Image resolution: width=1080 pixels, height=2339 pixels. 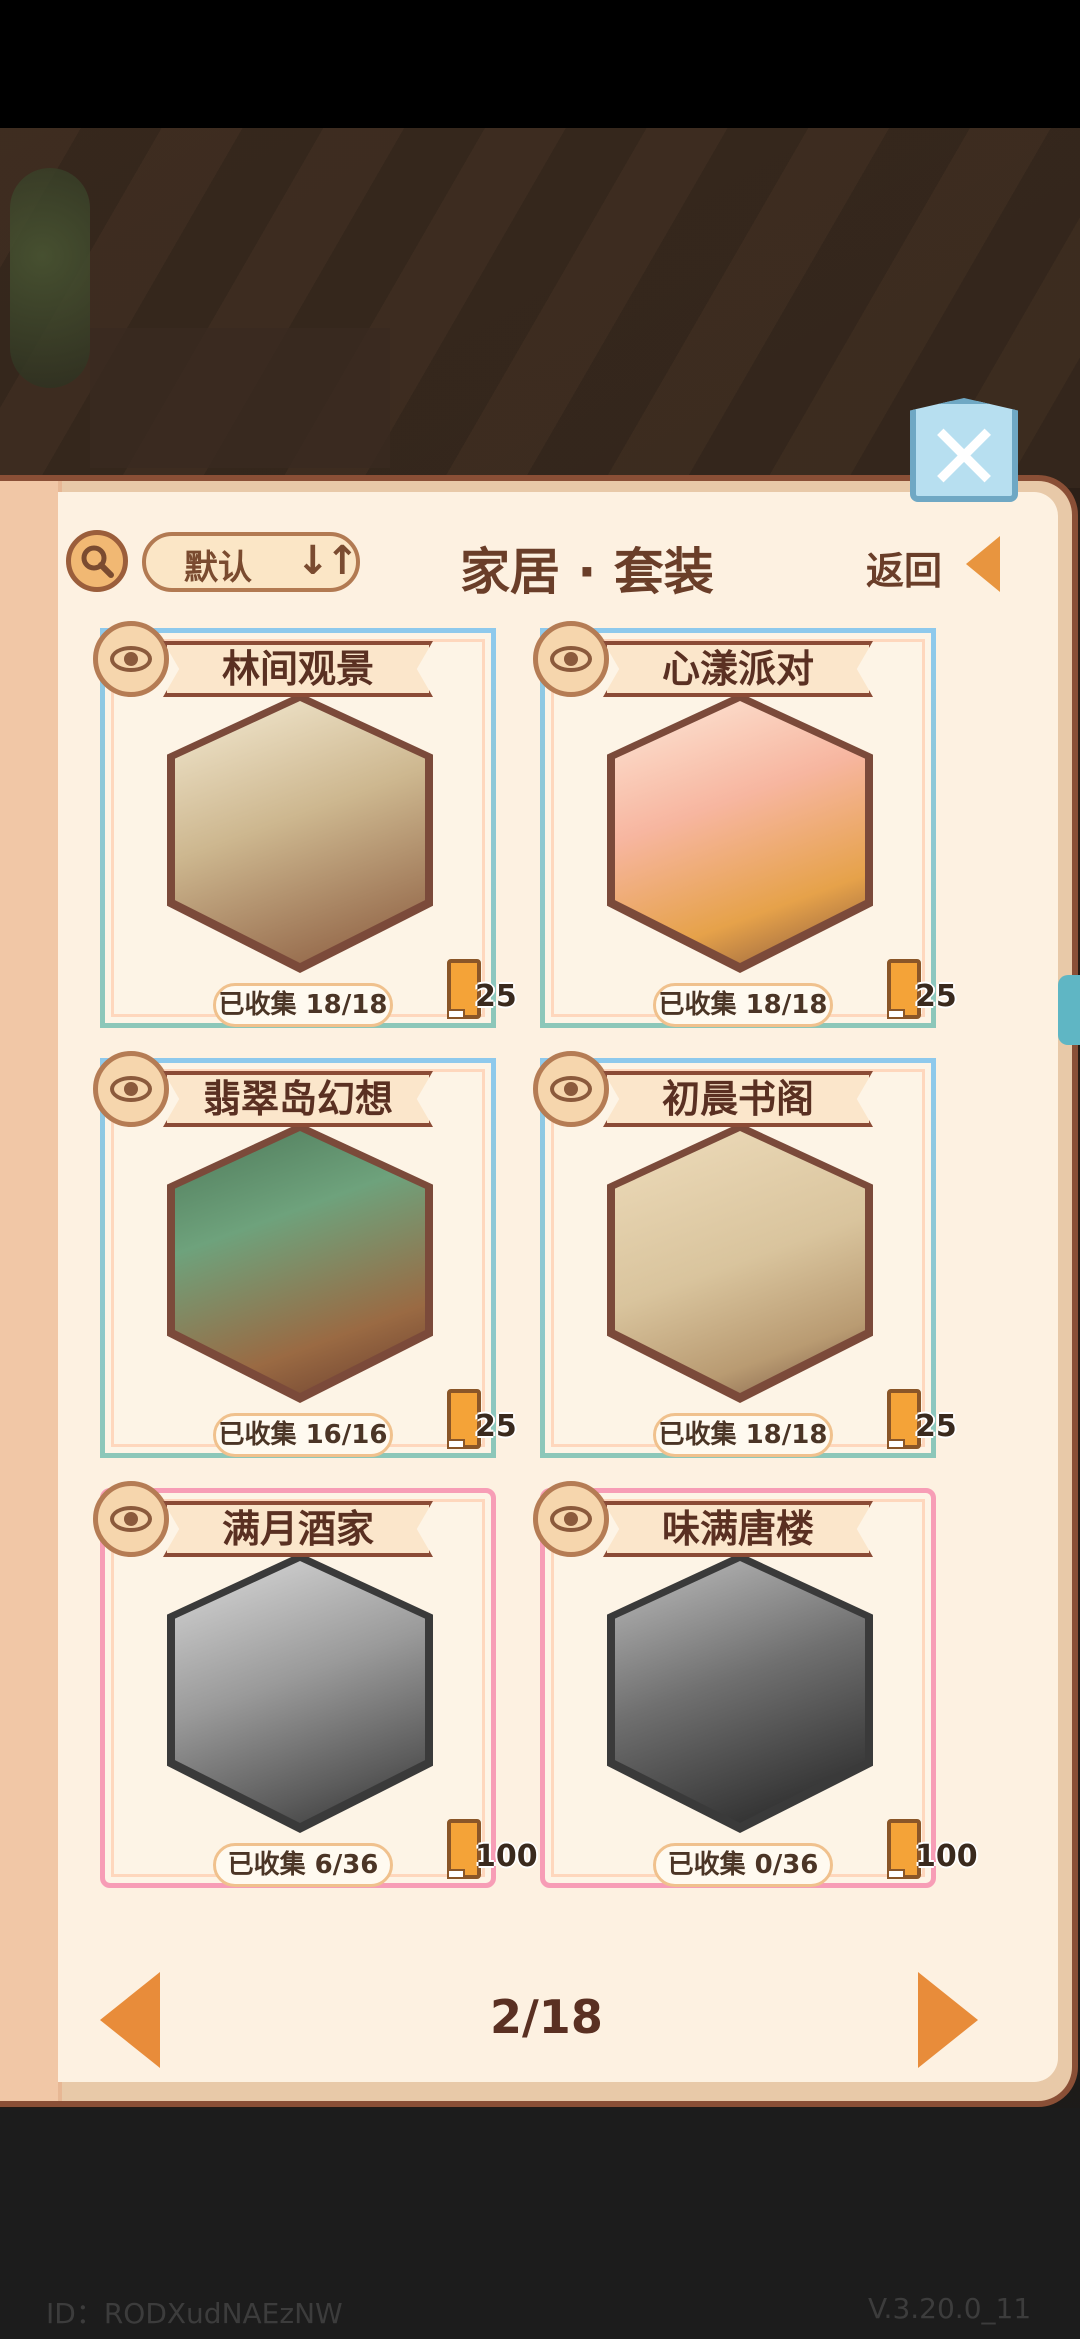 I want to click on prev-page-button, so click(x=130, y=2020).